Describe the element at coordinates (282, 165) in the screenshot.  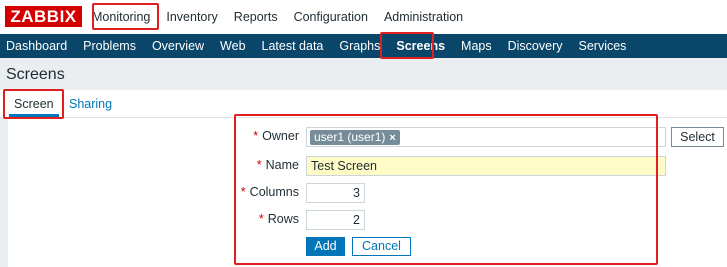
I see `name-label-text: Name` at that location.